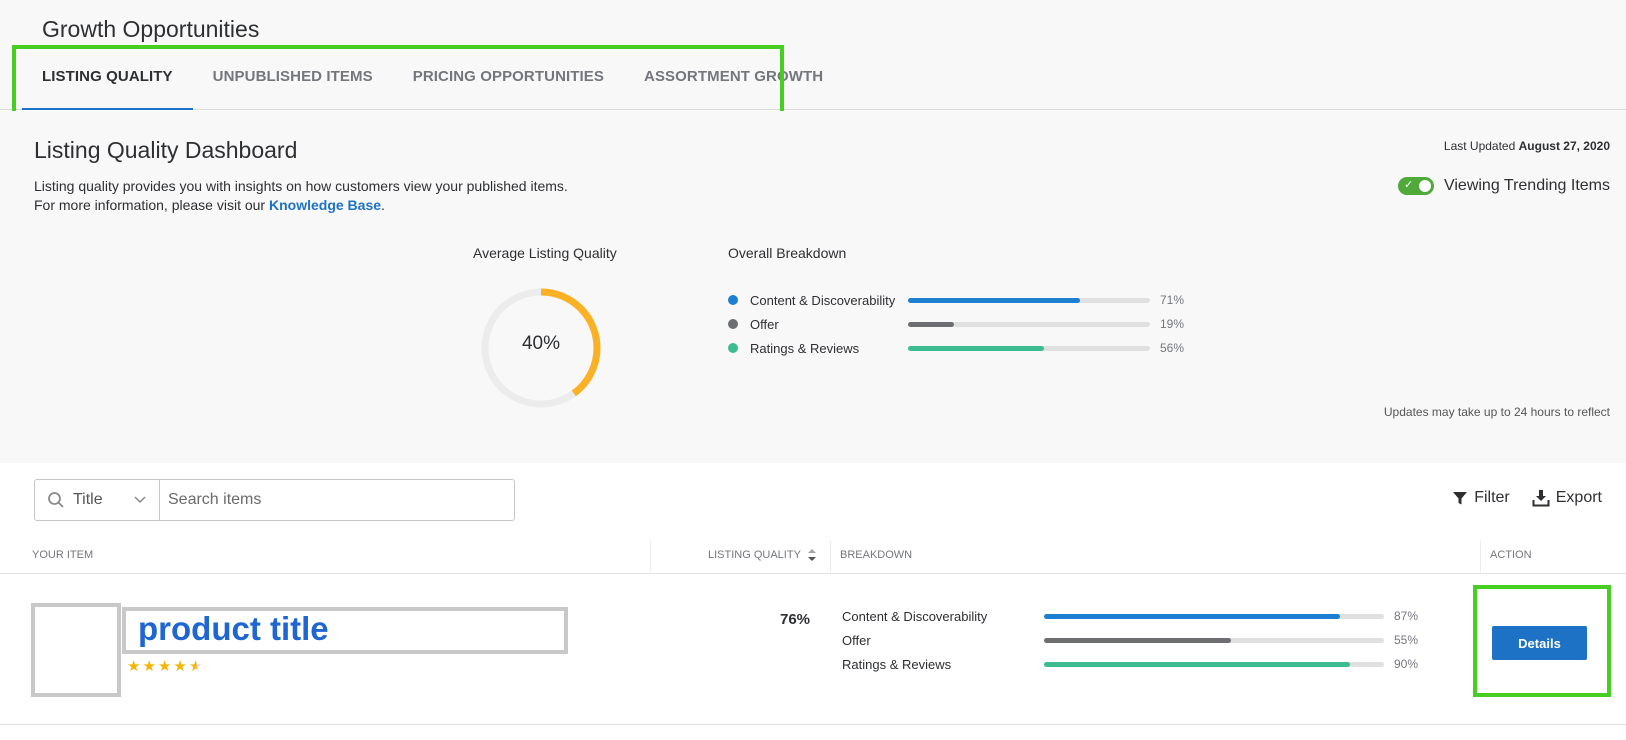 The width and height of the screenshot is (1626, 740). I want to click on breakdown-row: Content & Discoverability 71%, so click(956, 300).